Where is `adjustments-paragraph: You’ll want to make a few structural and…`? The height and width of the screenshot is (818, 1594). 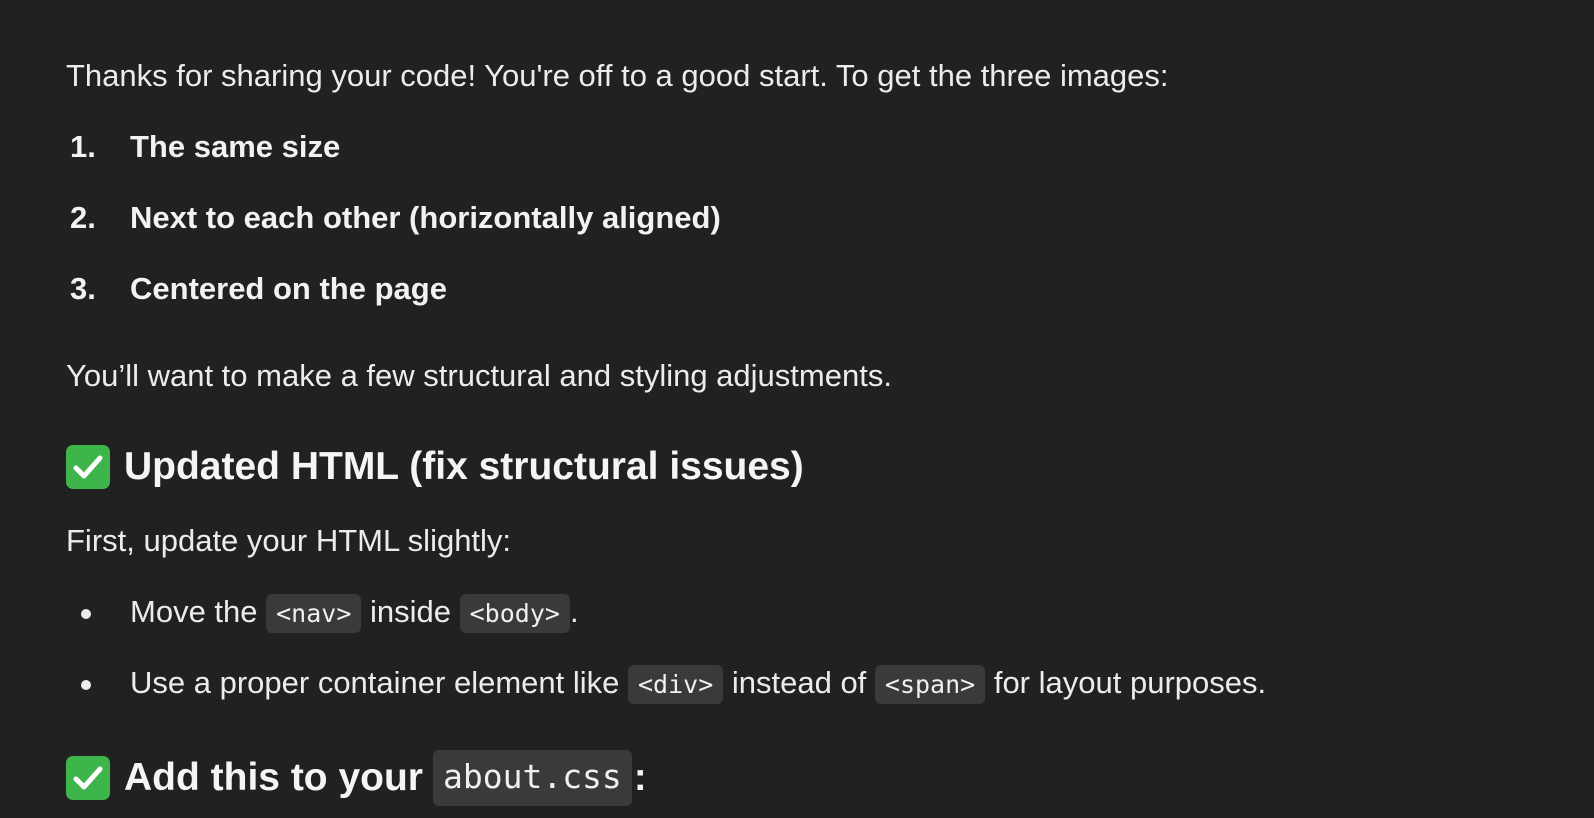
adjustments-paragraph: You’ll want to make a few structural and… is located at coordinates (479, 375).